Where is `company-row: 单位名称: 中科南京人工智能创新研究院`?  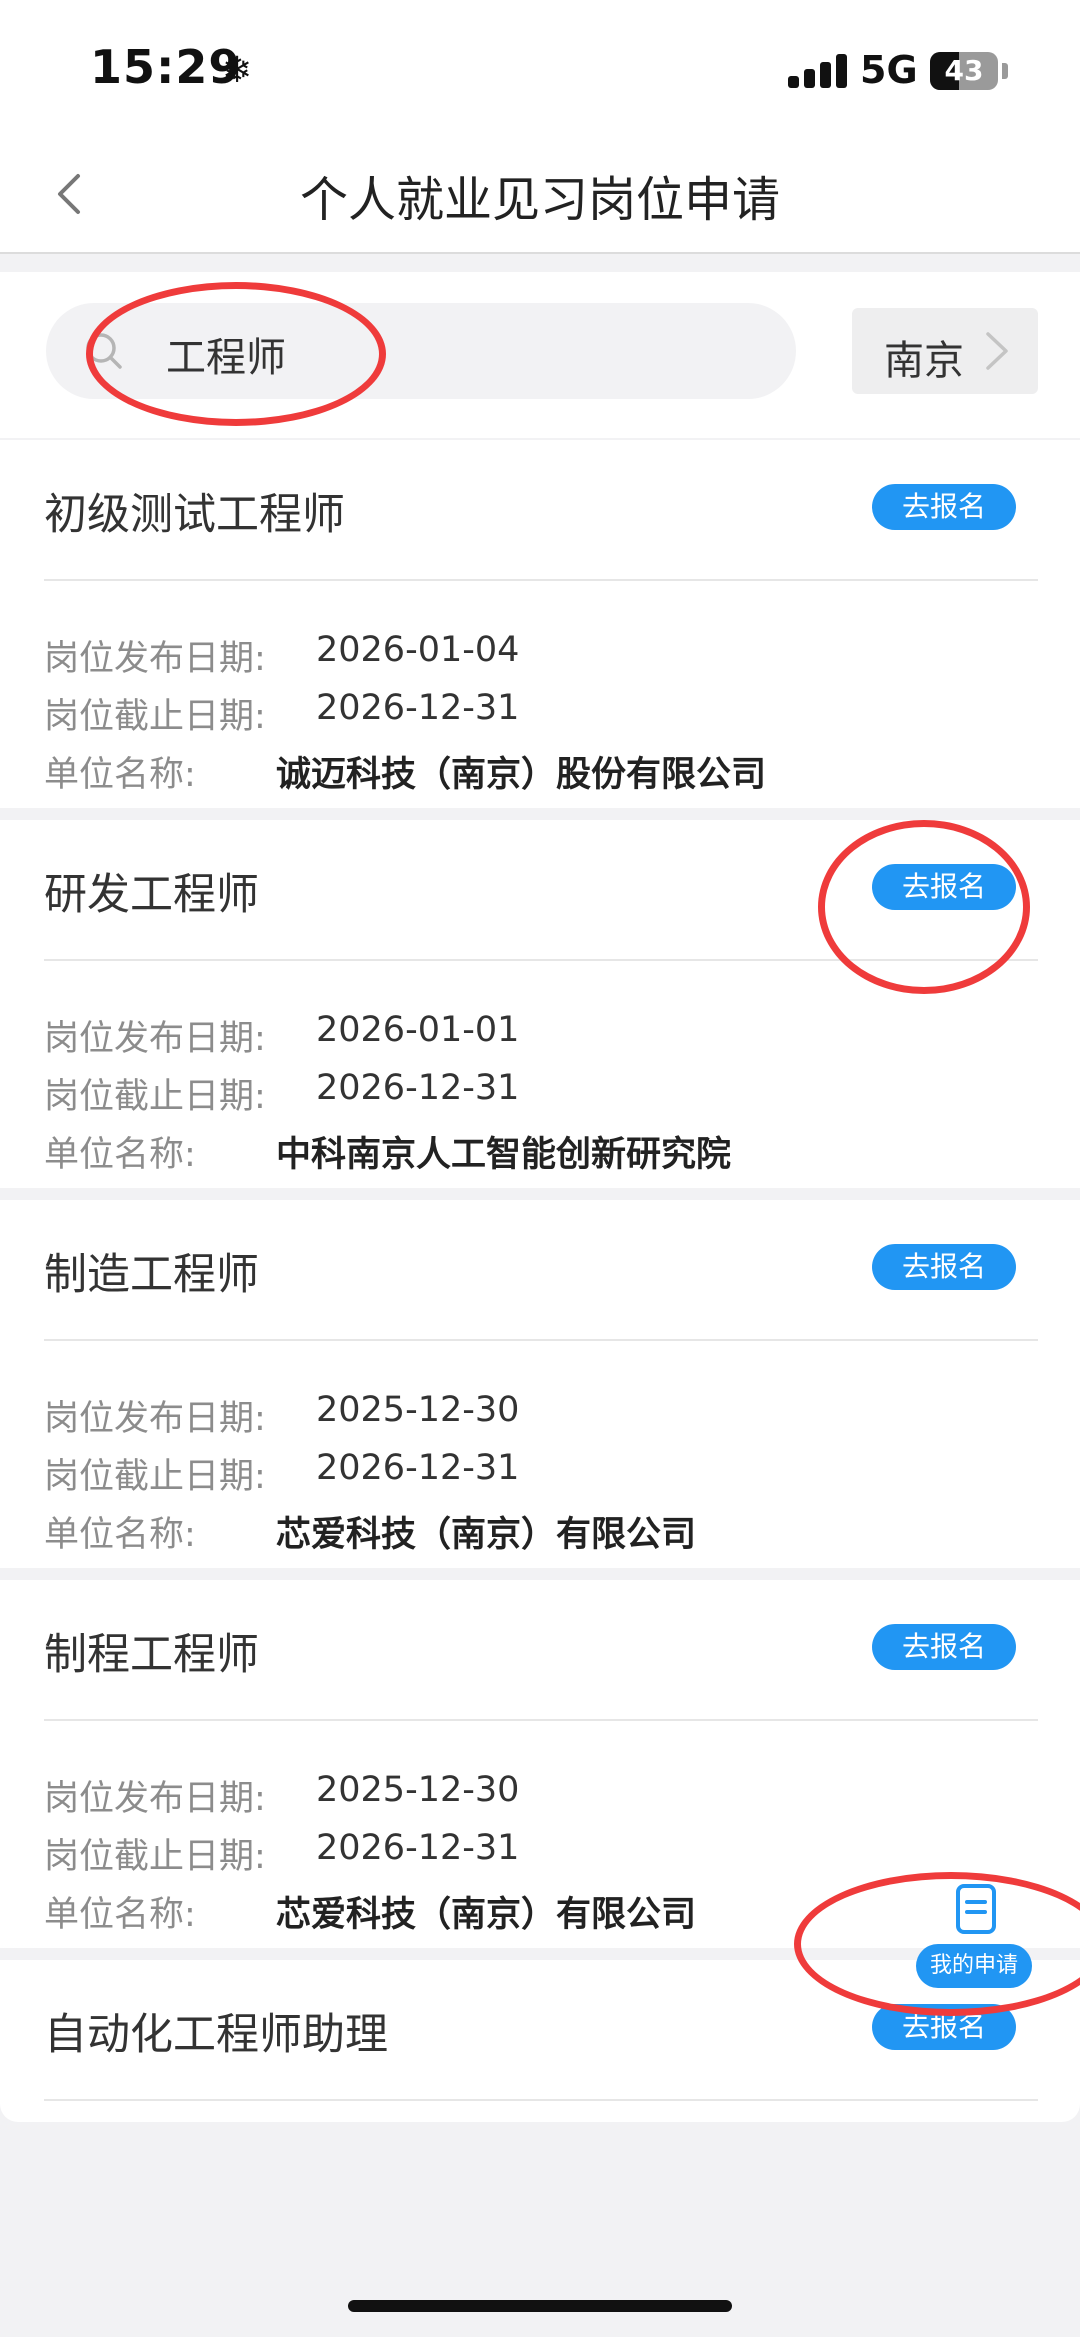 company-row: 单位名称: 中科南京人工智能创新研究院 is located at coordinates (387, 1151).